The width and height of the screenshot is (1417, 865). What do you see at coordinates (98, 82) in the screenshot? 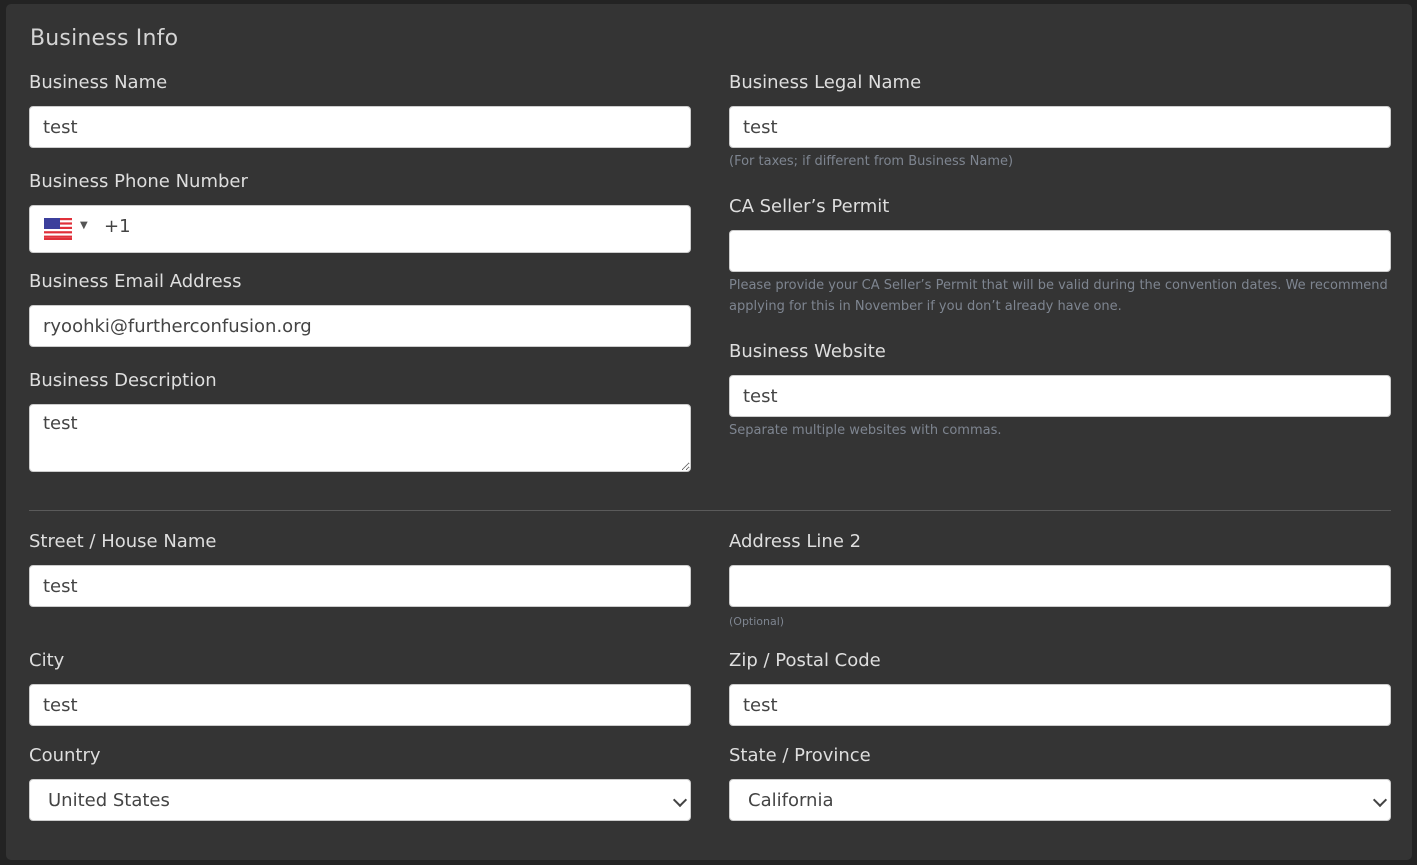
I see `business-name-label: Business Name` at bounding box center [98, 82].